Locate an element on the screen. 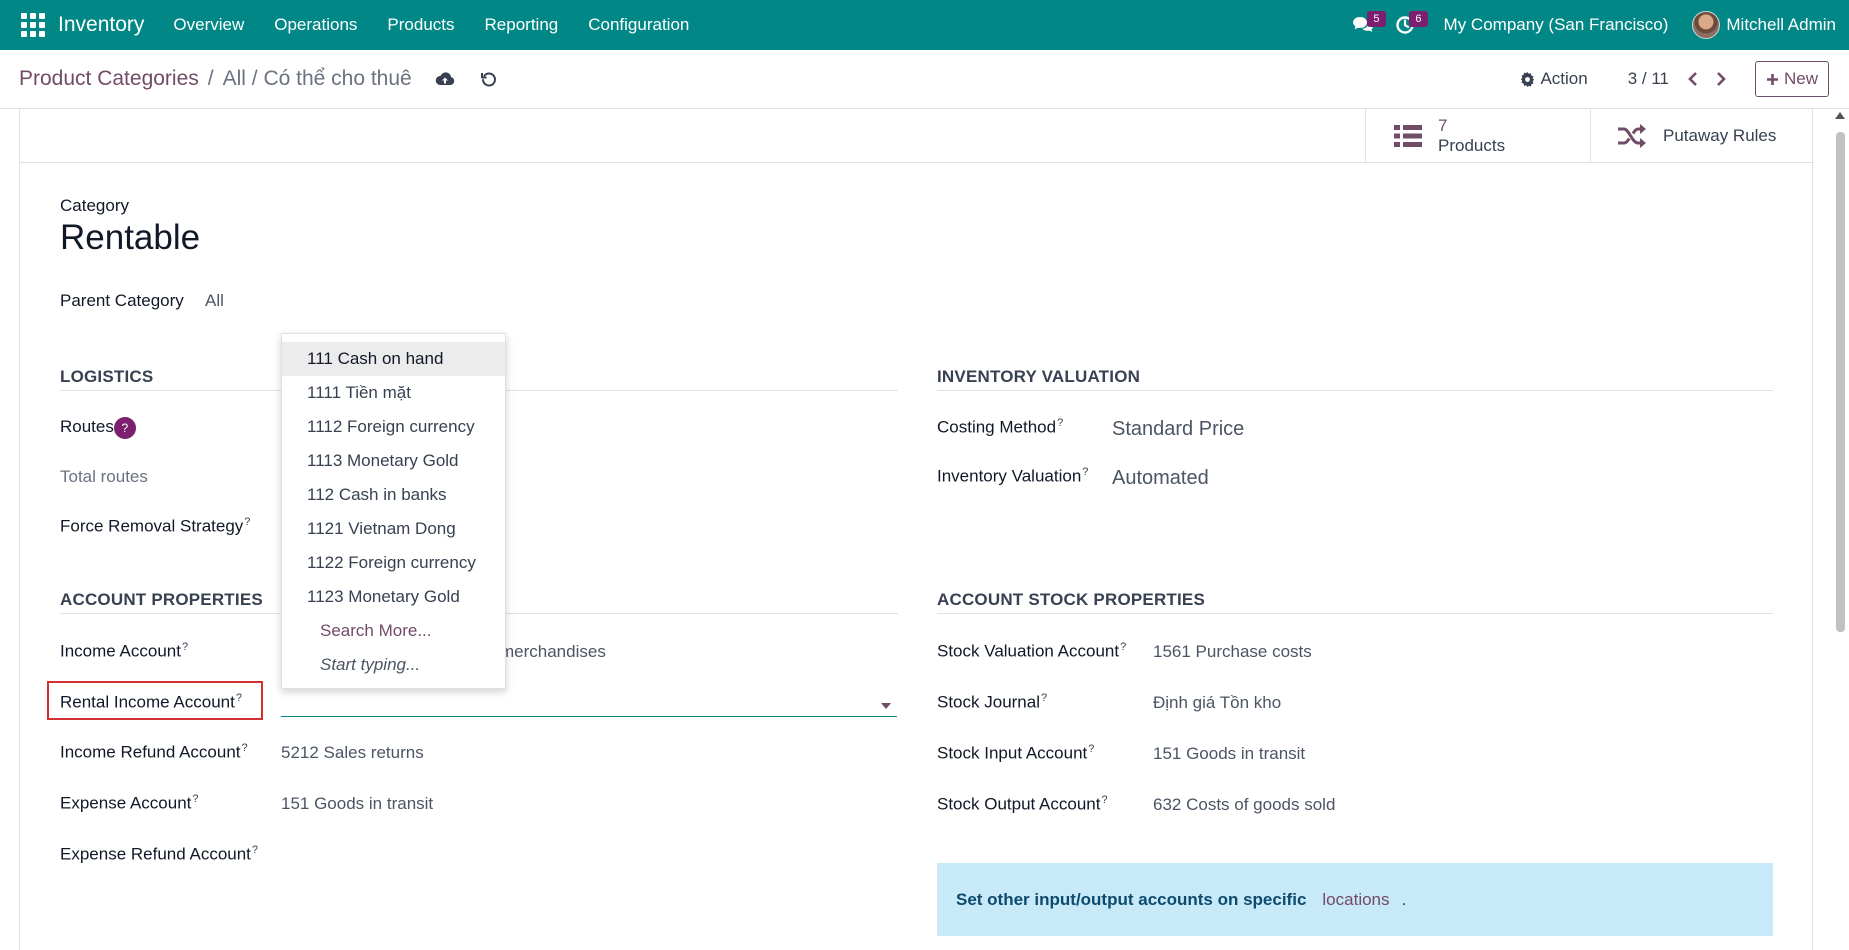  income-refund-field: 5212 Sales returns is located at coordinates (352, 753).